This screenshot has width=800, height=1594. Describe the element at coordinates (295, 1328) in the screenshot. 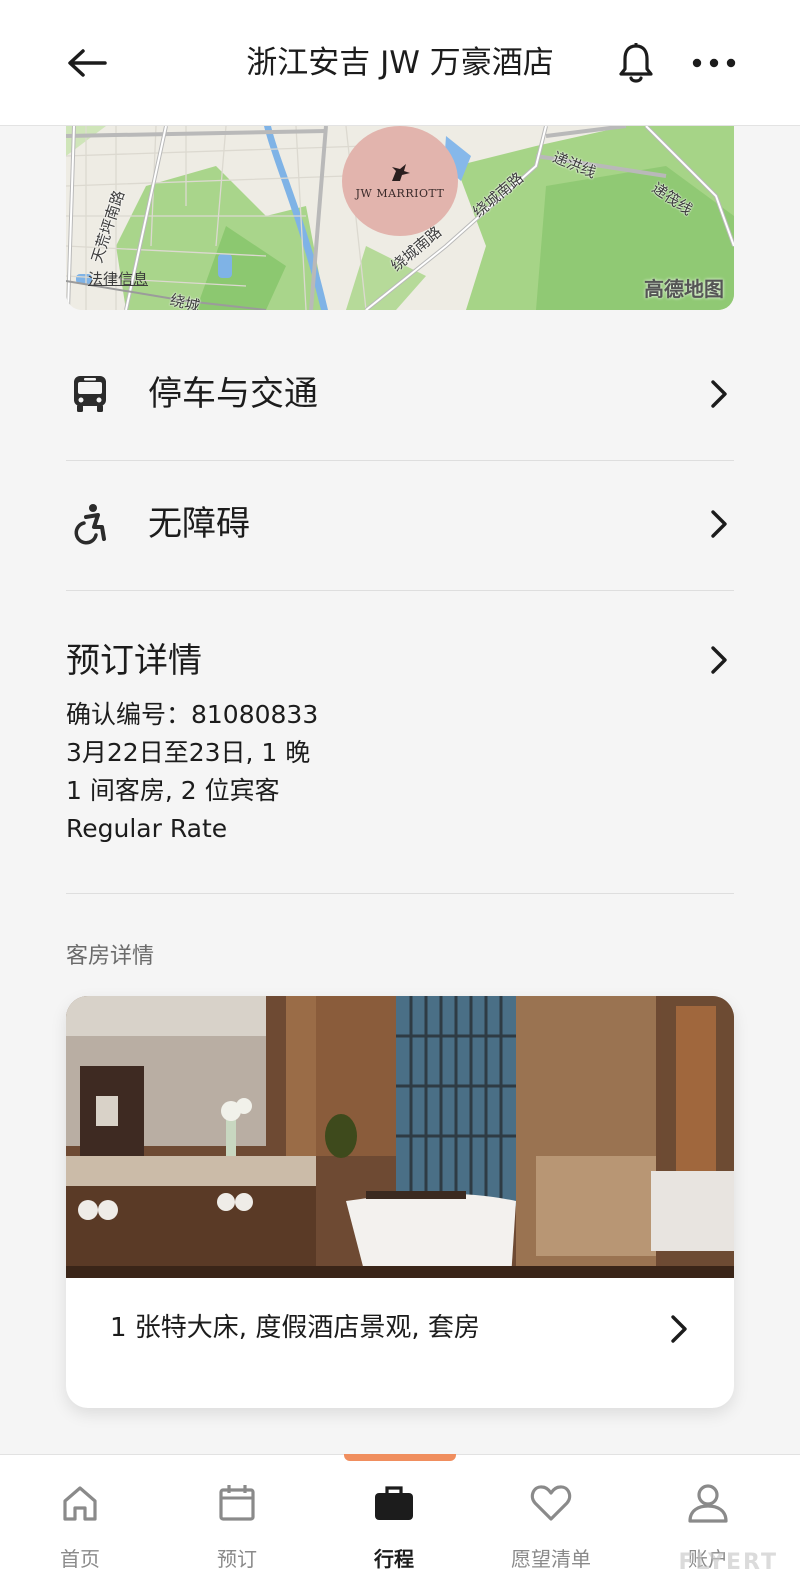

I see `room-description: 1 张特大床, 度假酒店景观, 套房` at that location.